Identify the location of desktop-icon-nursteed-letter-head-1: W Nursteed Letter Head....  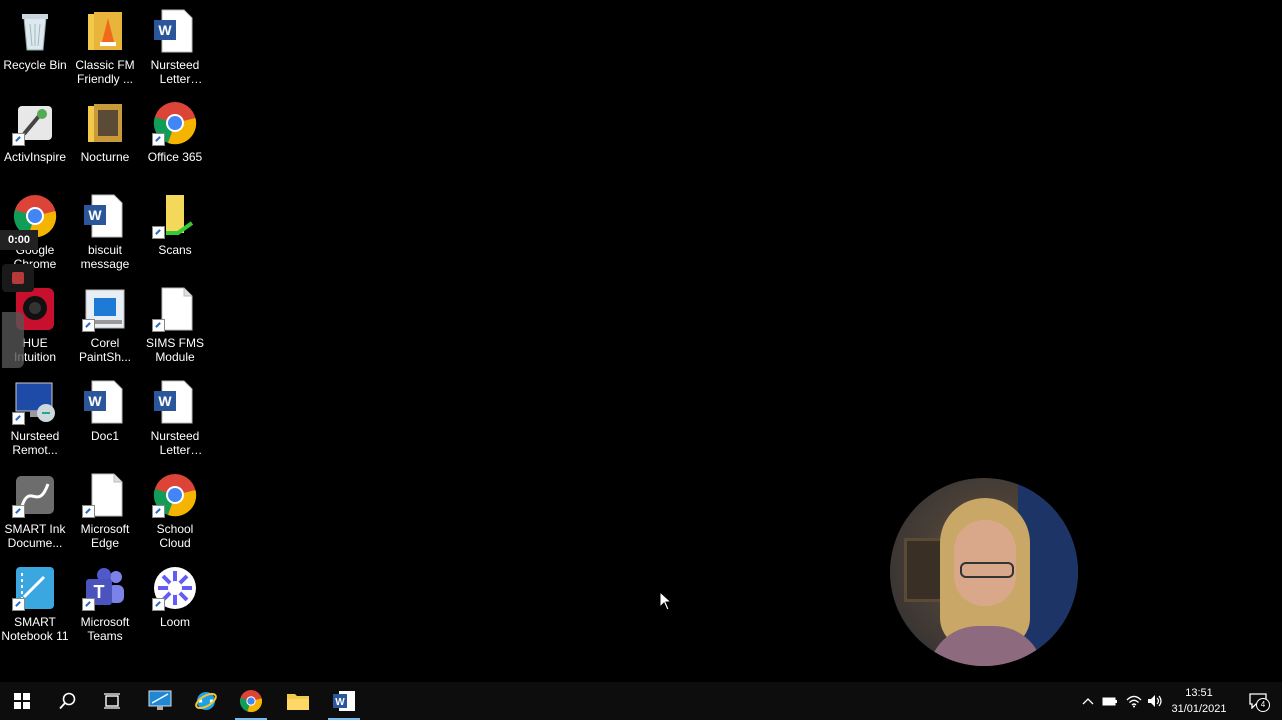
(175, 47).